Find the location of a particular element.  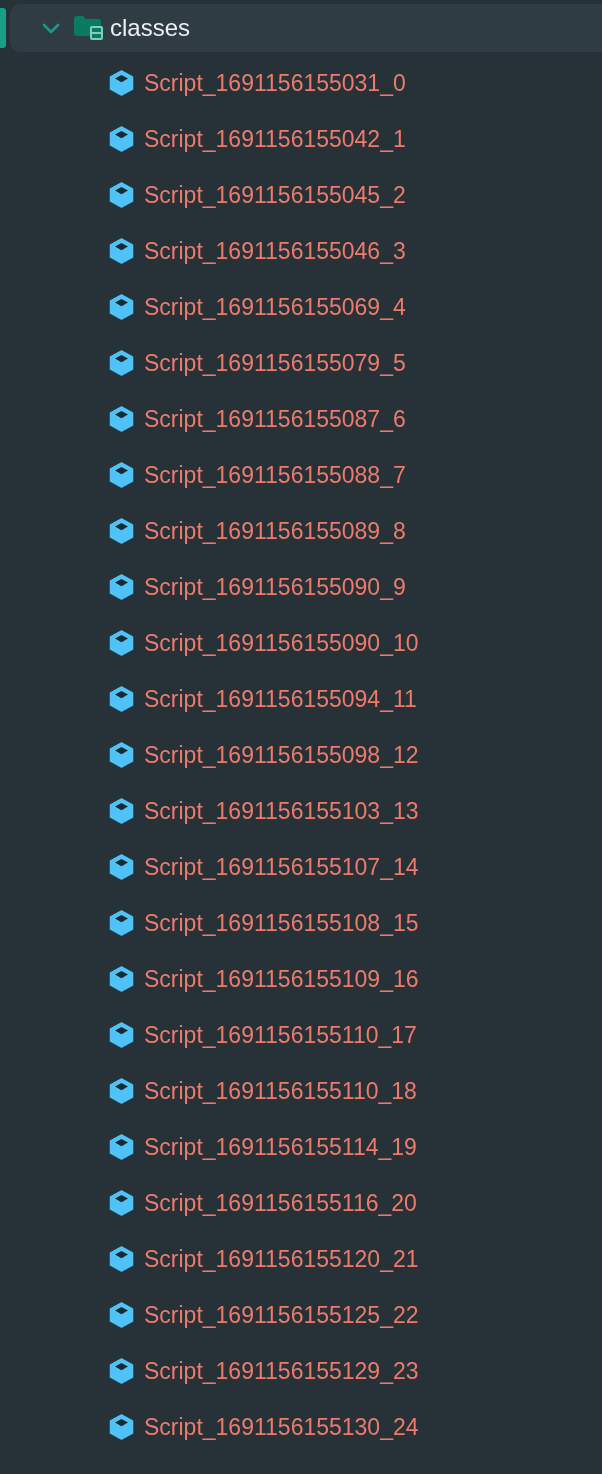

tree-file-row: Script_1691156155079_5 is located at coordinates (301, 363).